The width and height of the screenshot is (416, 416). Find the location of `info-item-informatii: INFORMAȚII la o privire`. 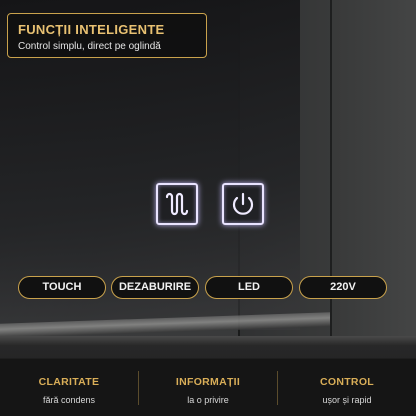

info-item-informatii: INFORMAȚII la o privire is located at coordinates (208, 387).